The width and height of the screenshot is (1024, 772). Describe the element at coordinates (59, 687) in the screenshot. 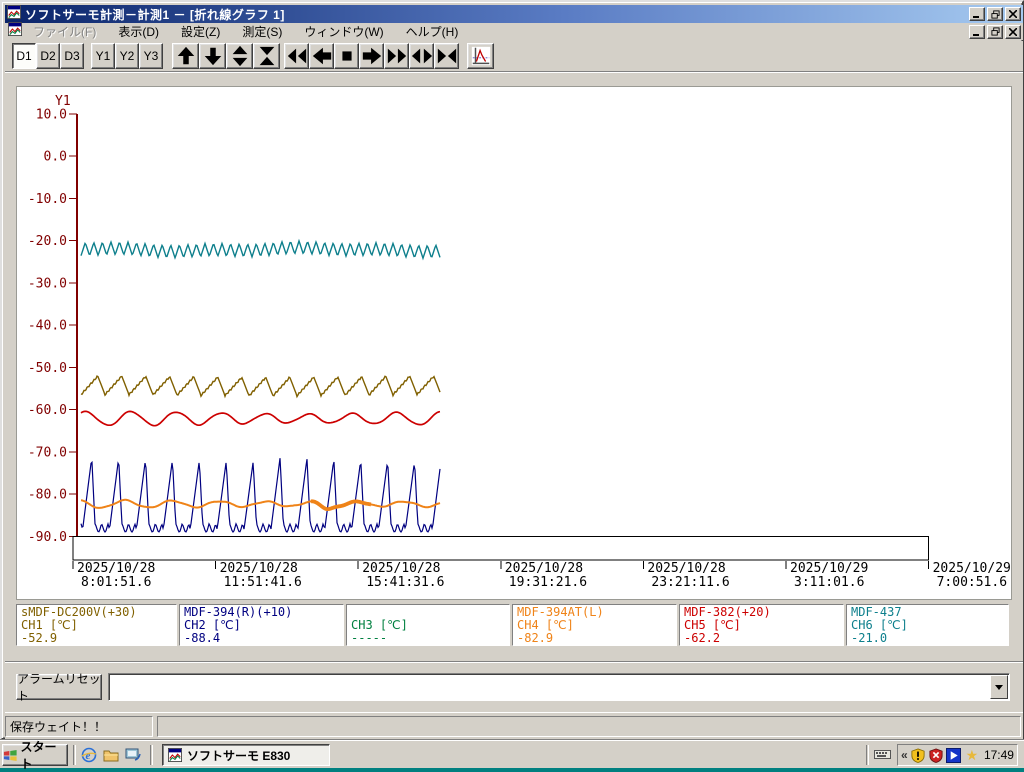

I see `alarm-reset-button: アラームリセット` at that location.